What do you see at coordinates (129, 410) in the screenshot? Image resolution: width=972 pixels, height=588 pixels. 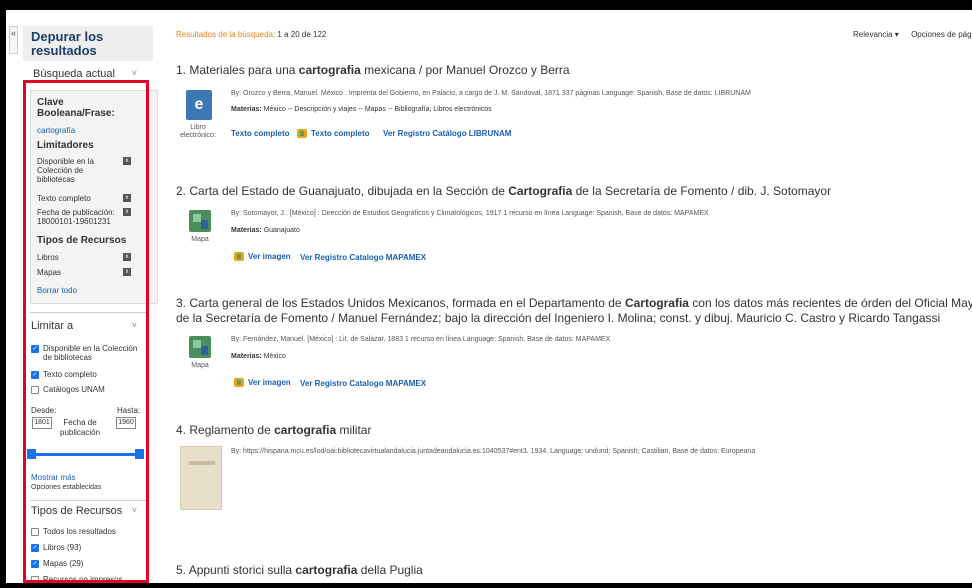 I see `date-to-label: Hasta:` at bounding box center [129, 410].